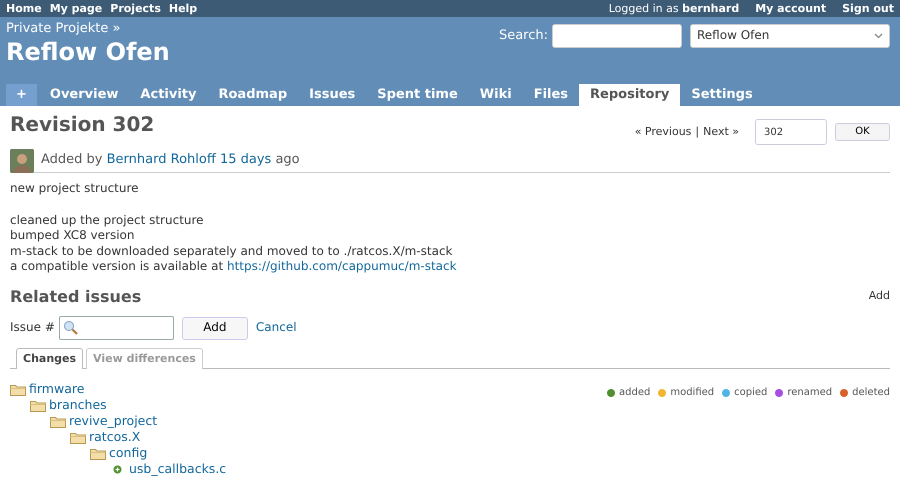 The width and height of the screenshot is (900, 480). Describe the element at coordinates (551, 95) in the screenshot. I see `nav-tab: Files` at that location.